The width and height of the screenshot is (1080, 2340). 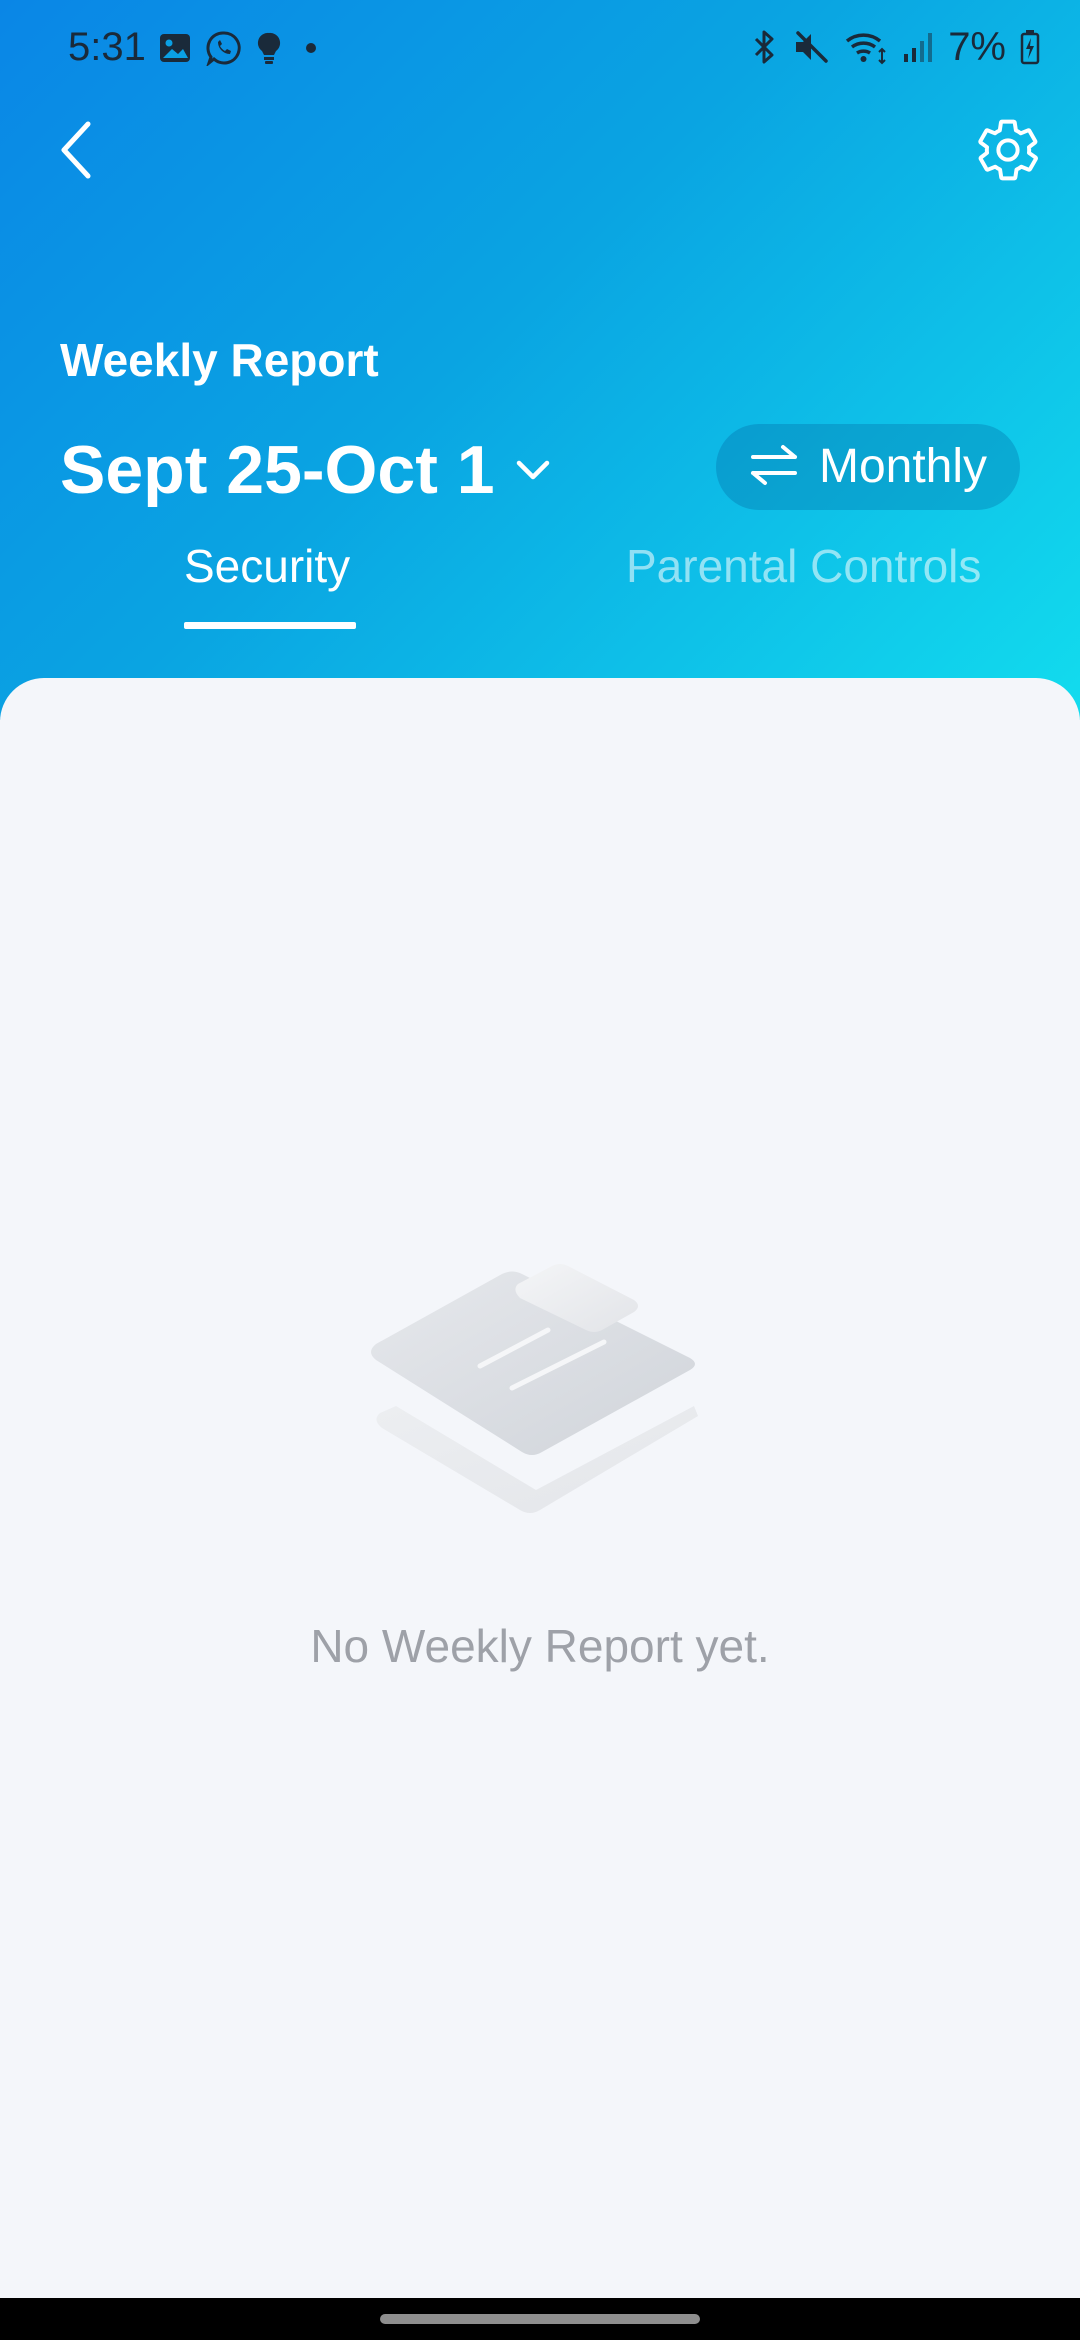 I want to click on date-range-selector: Sept 25-Oct 1, so click(x=305, y=470).